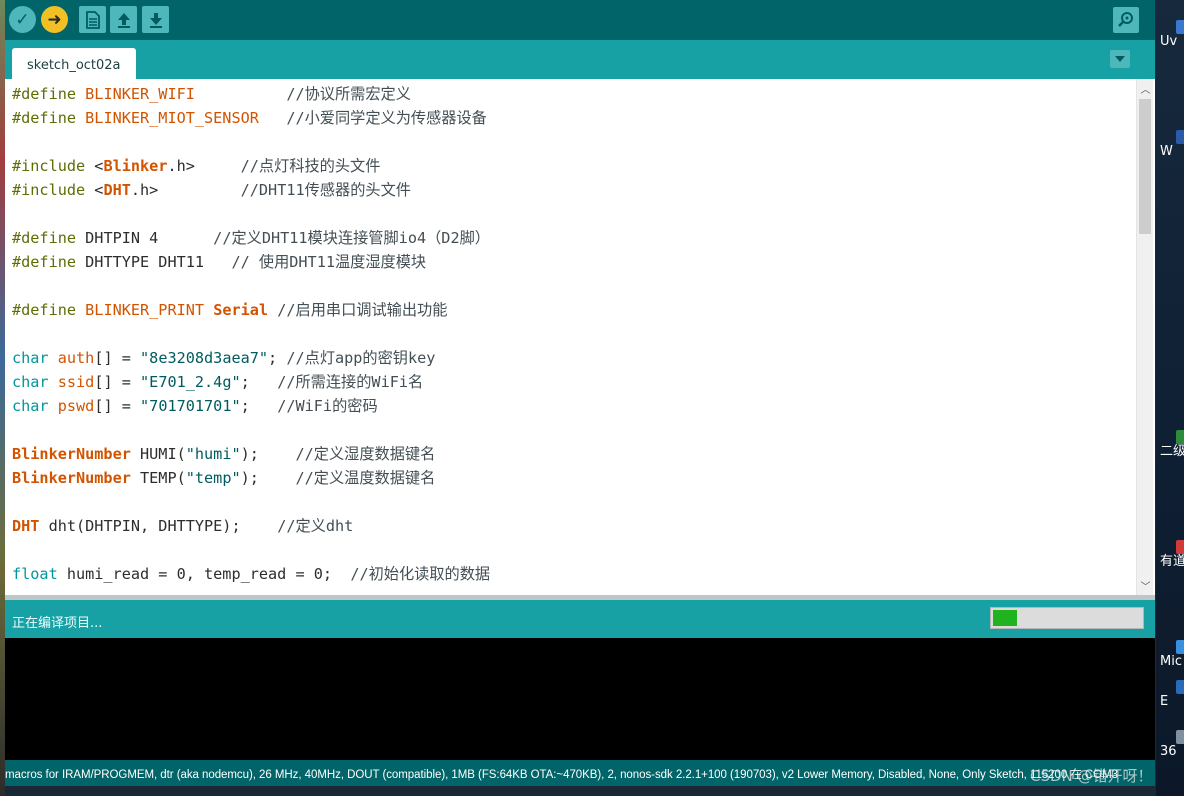 This screenshot has width=1184, height=796. What do you see at coordinates (251, 526) in the screenshot?
I see `code-line: DHT dht(DHTPIN, DHTTYPE); //定义dht` at bounding box center [251, 526].